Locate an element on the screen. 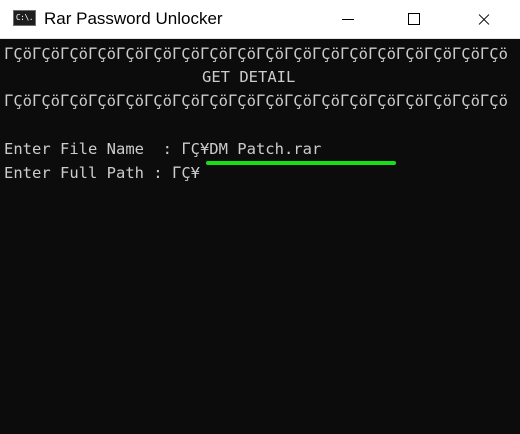  minimize-icon is located at coordinates (348, 19).